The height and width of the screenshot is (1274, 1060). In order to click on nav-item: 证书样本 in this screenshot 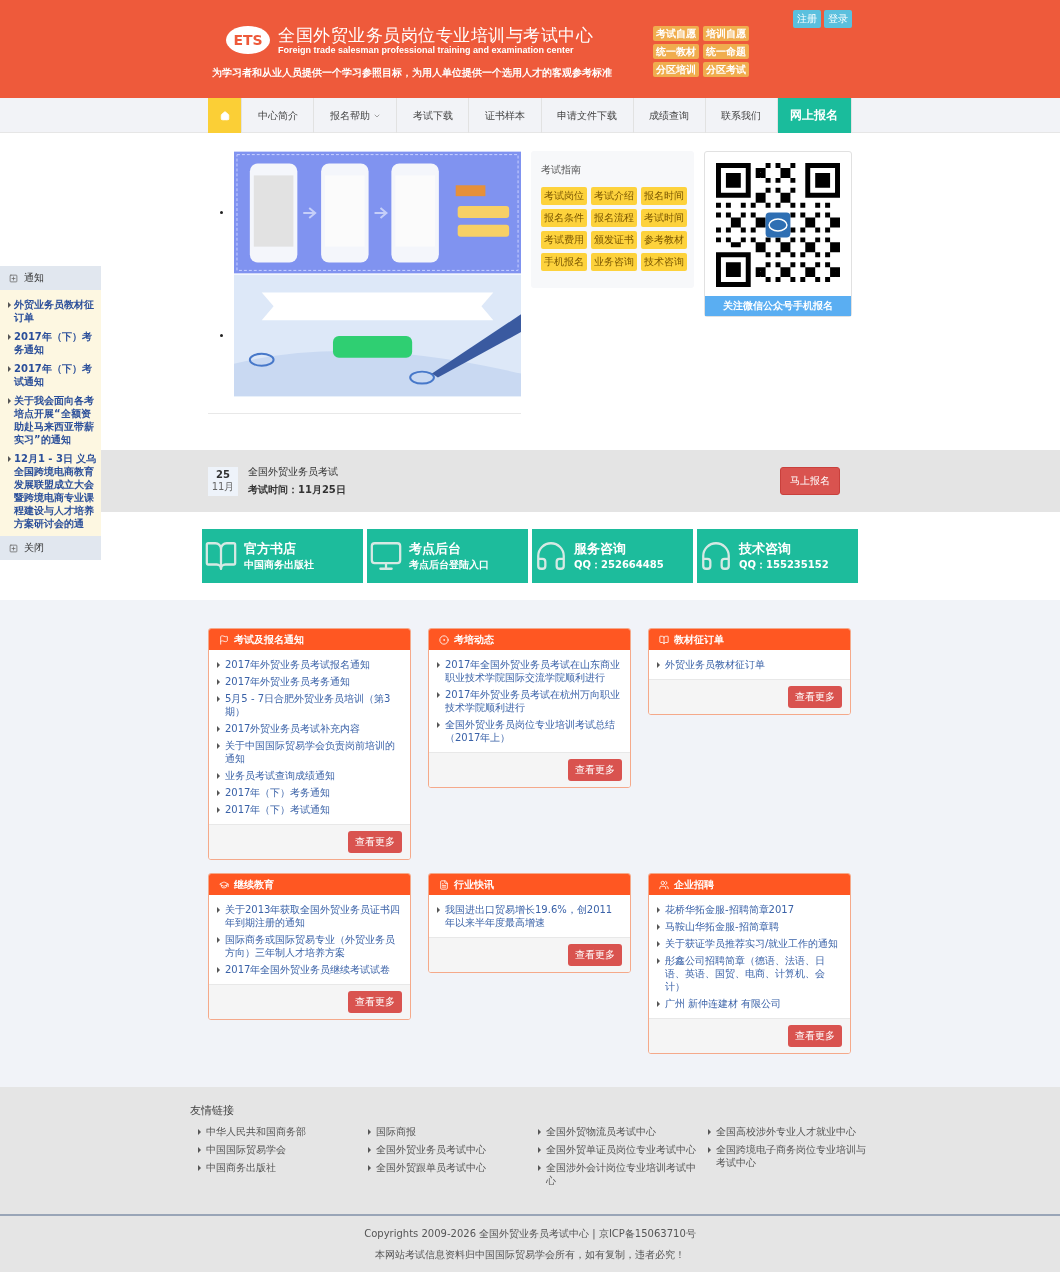, I will do `click(505, 115)`.